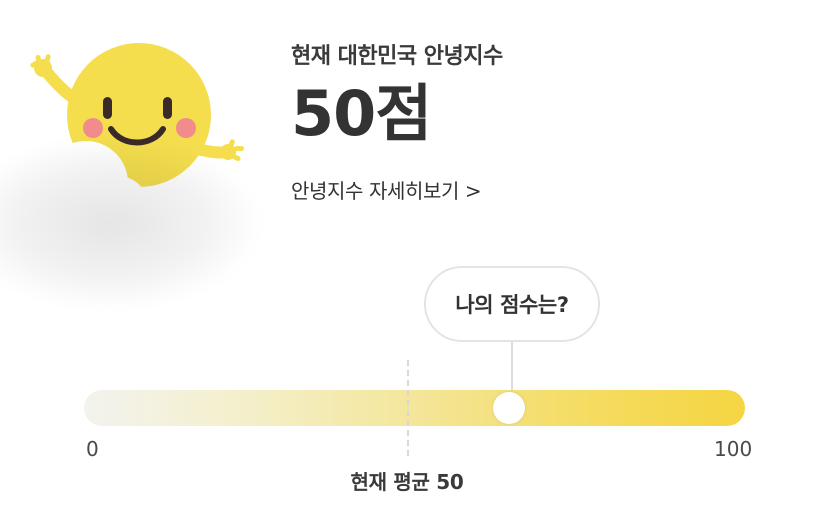 This screenshot has width=828, height=519. I want to click on score-header: 현재 대한민국 안녕지수 50점, so click(397, 96).